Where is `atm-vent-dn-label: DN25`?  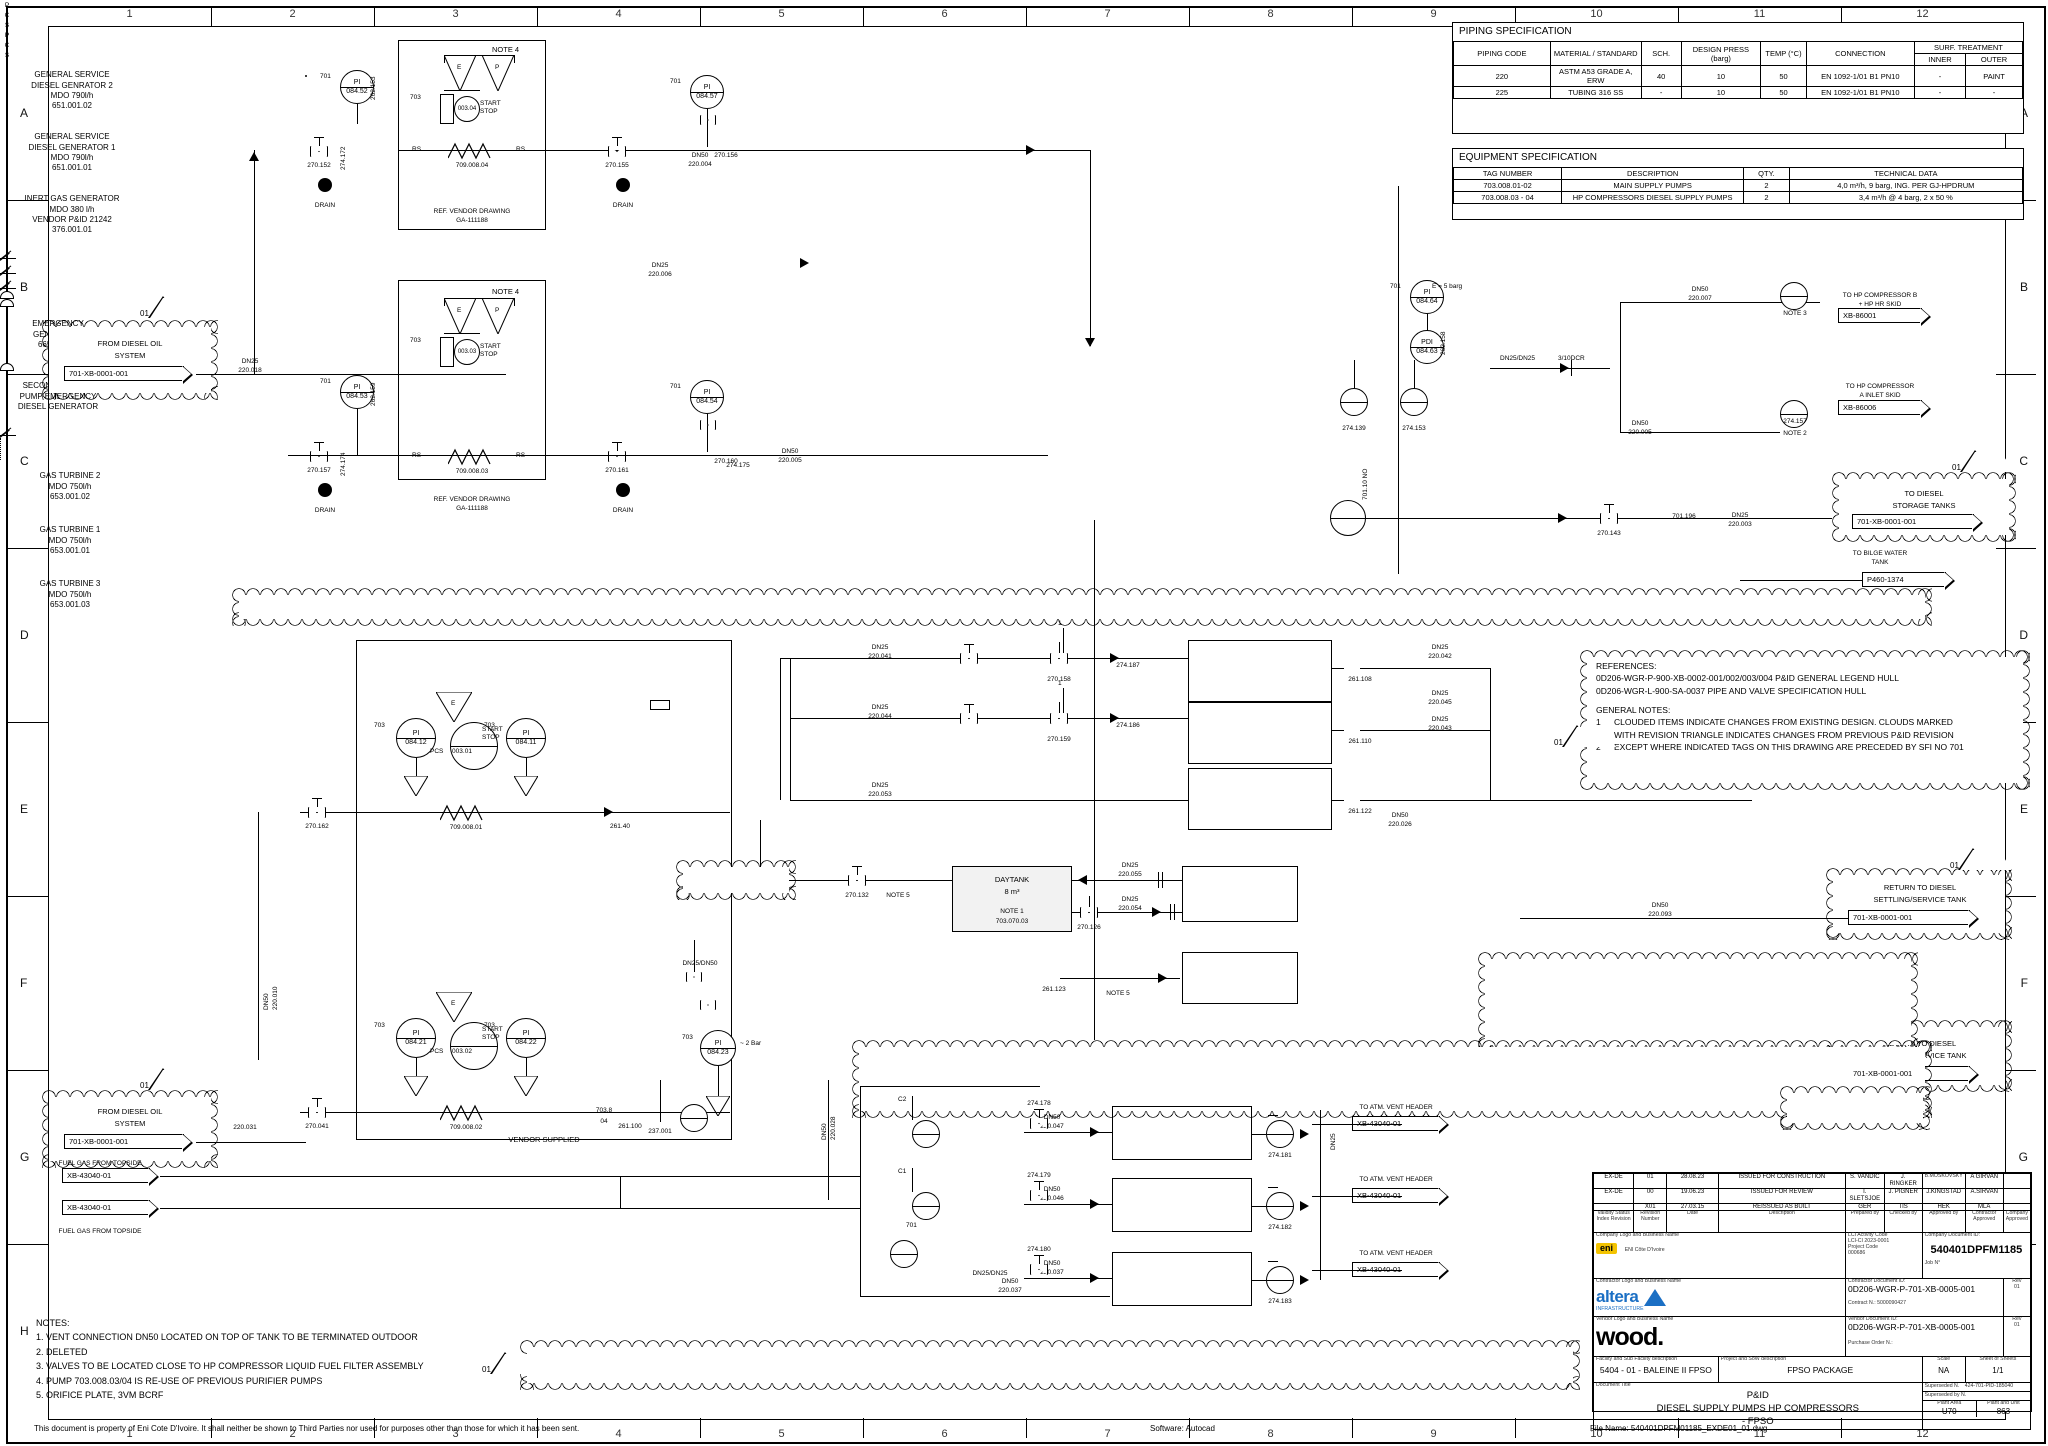
atm-vent-dn-label: DN25 is located at coordinates (1333, 1141).